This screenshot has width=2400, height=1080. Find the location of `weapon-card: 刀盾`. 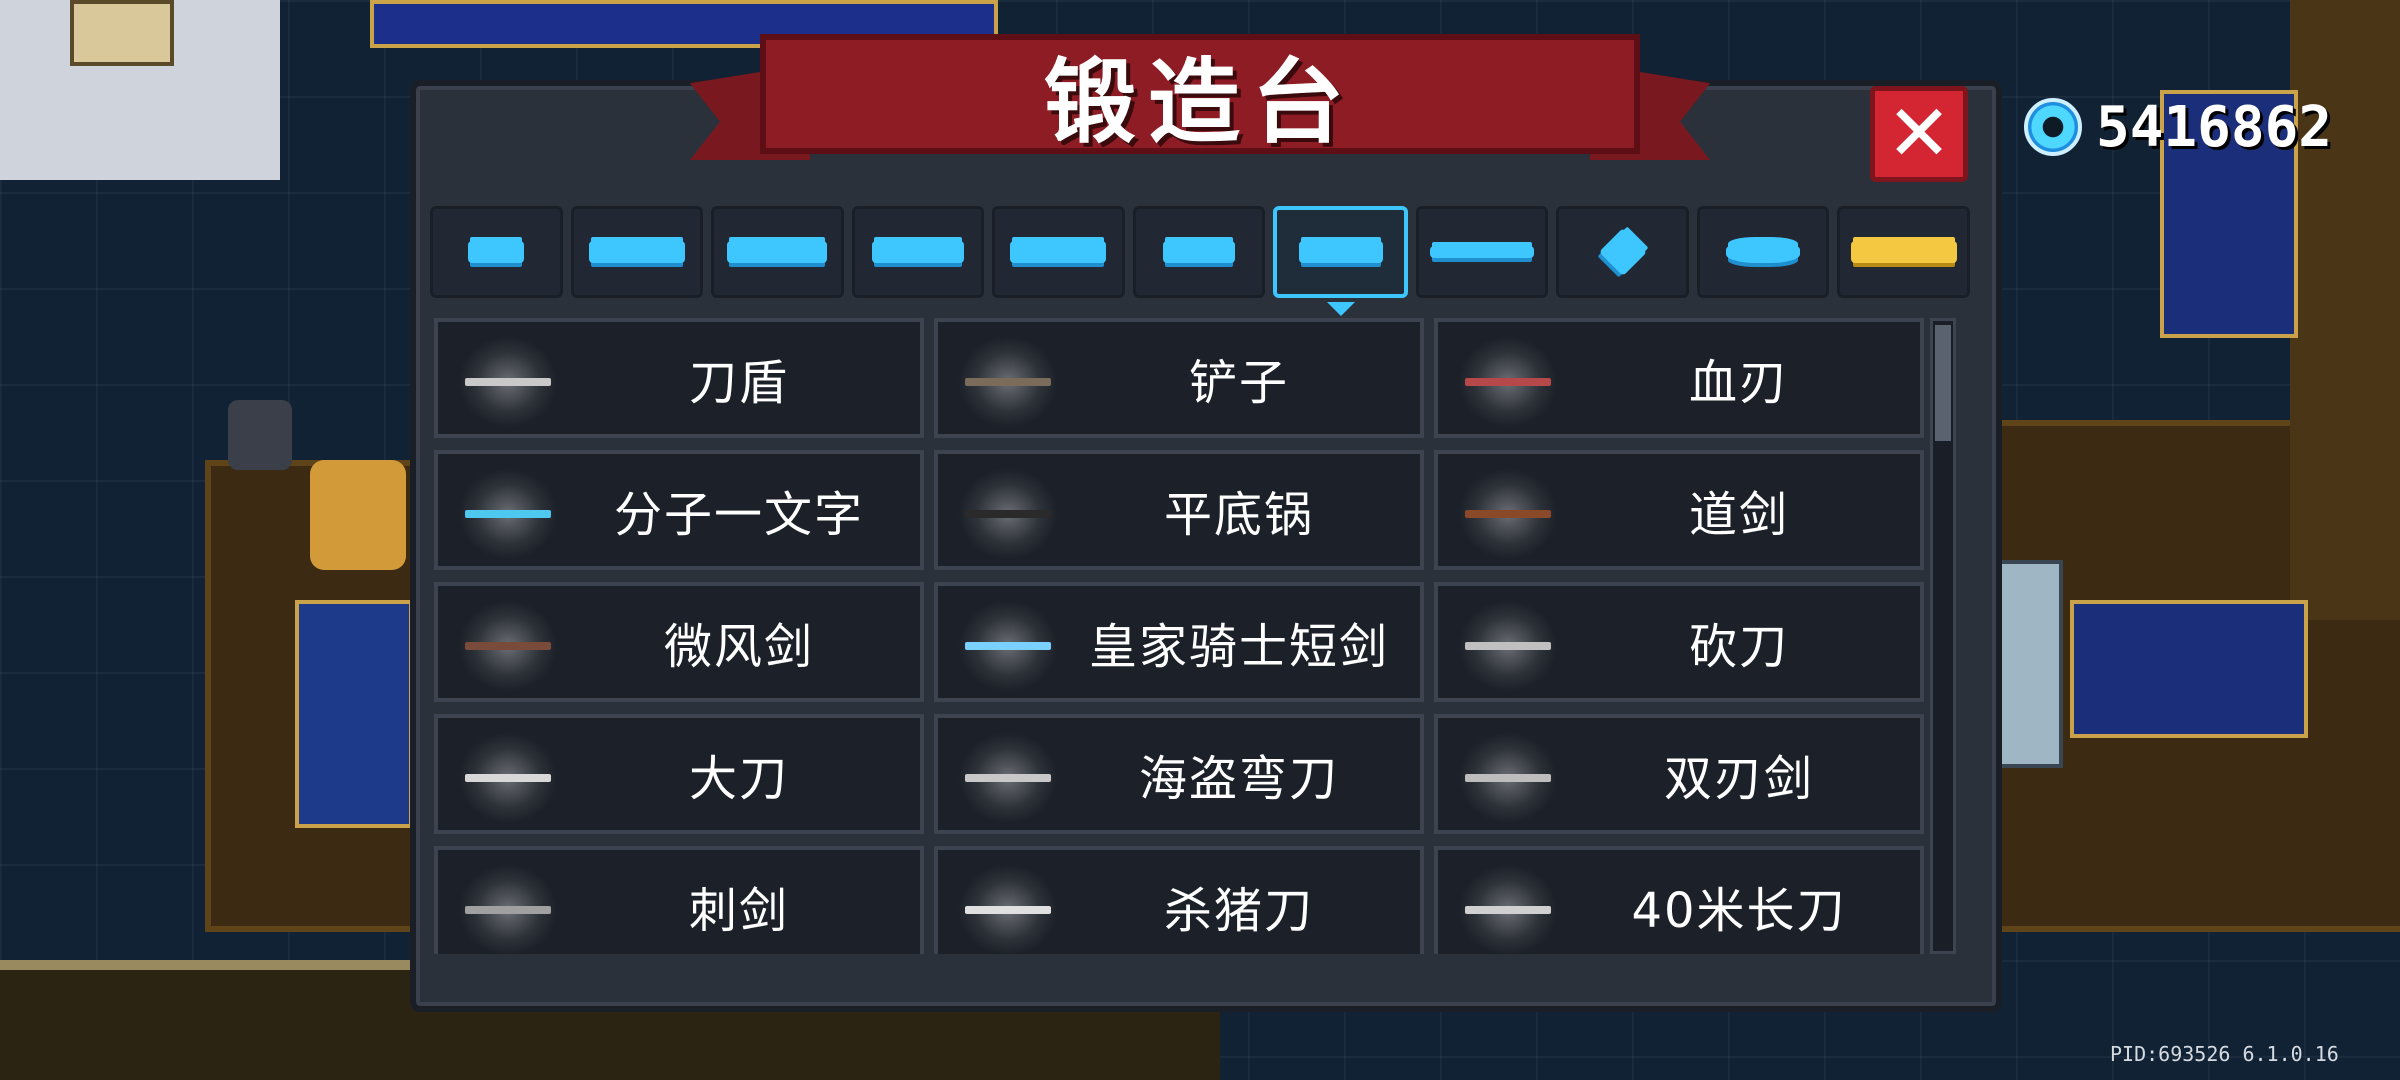

weapon-card: 刀盾 is located at coordinates (679, 378).